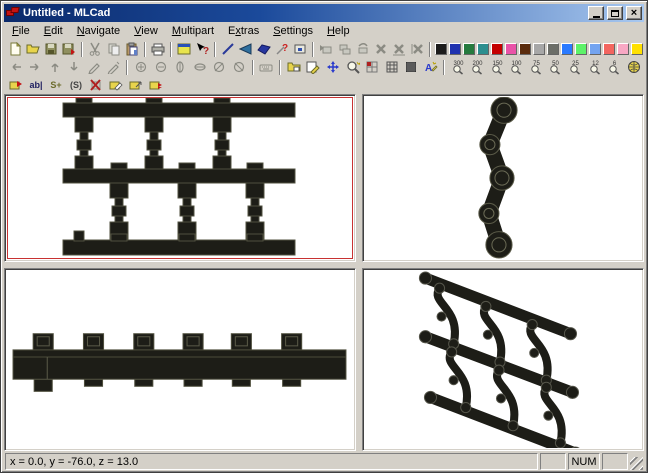 The height and width of the screenshot is (473, 648). Describe the element at coordinates (498, 67) in the screenshot. I see `zoom-150-button: 150` at that location.